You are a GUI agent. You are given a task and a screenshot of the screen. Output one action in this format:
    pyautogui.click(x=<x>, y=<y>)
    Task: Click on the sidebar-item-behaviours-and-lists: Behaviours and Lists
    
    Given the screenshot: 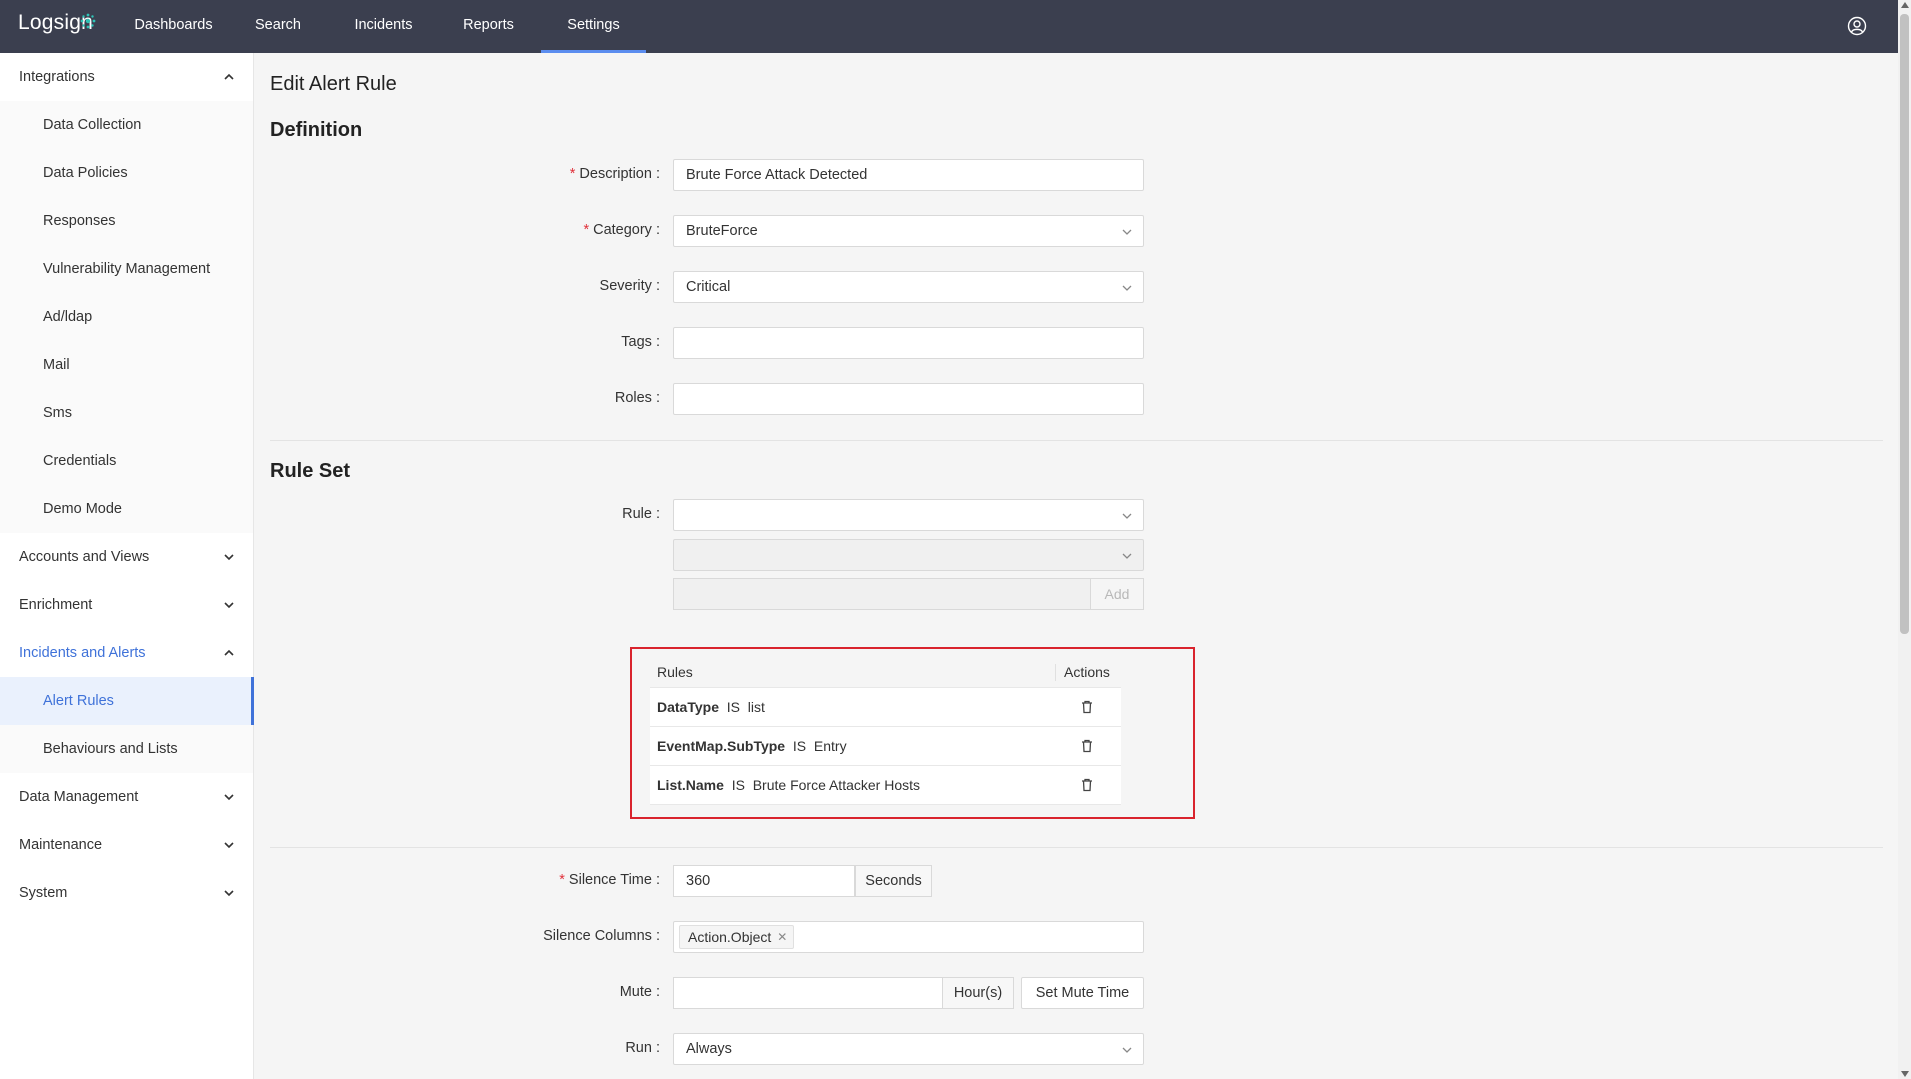 What is the action you would take?
    pyautogui.click(x=126, y=749)
    